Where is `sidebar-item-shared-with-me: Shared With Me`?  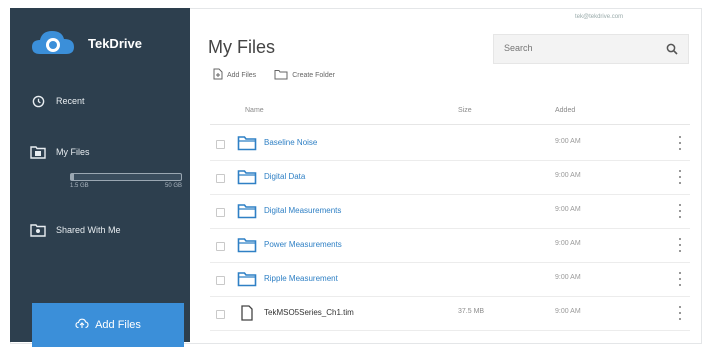 sidebar-item-shared-with-me: Shared With Me is located at coordinates (75, 230).